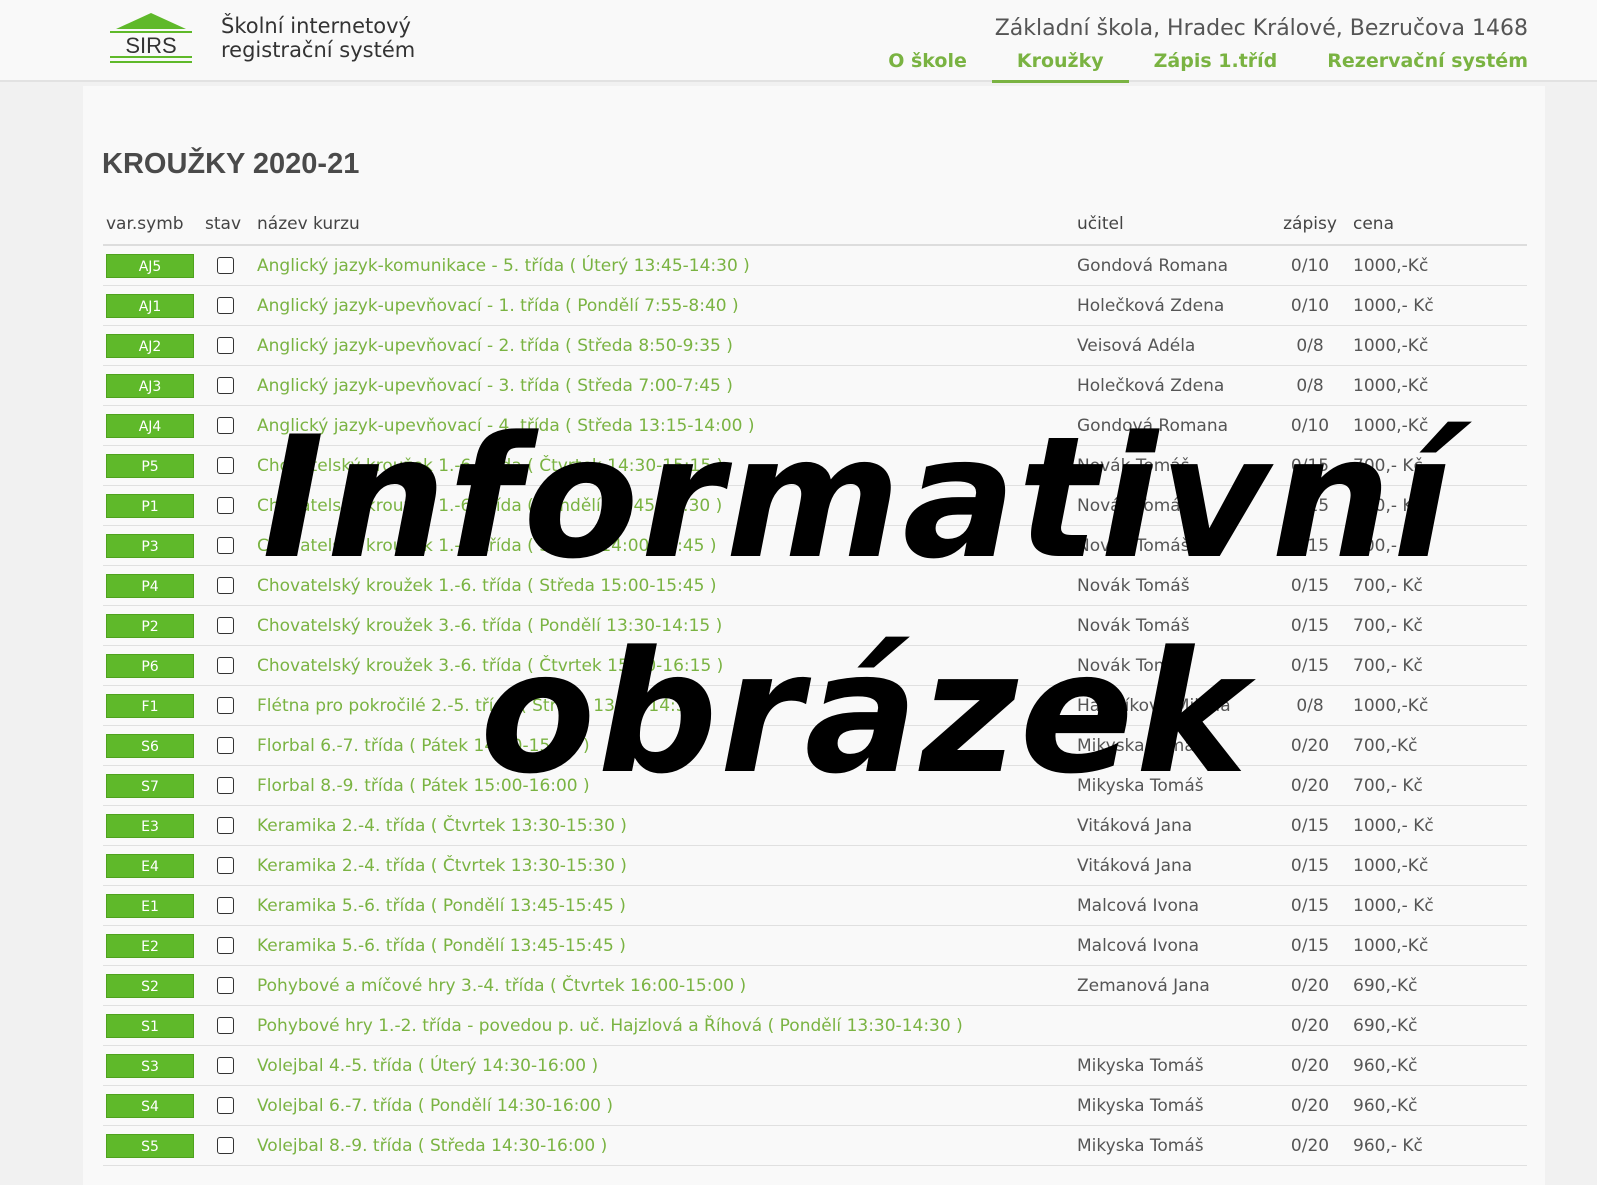  Describe the element at coordinates (151, 38) in the screenshot. I see `sirs-logo: SIRS` at that location.